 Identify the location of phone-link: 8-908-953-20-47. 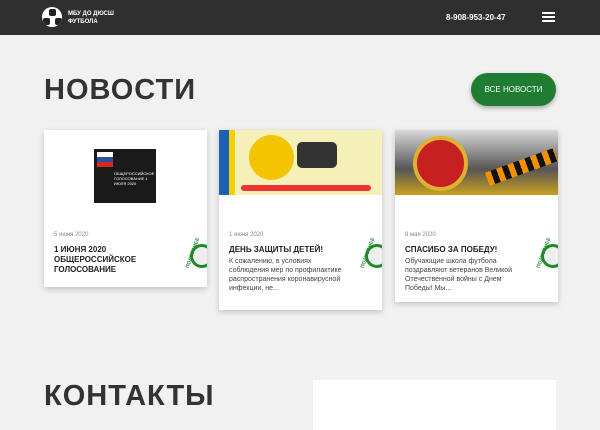
(476, 17).